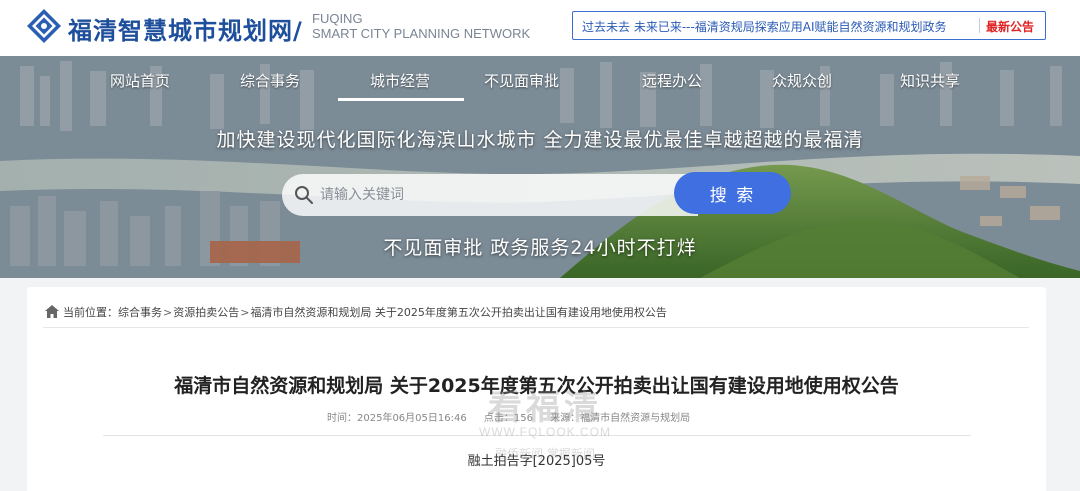 The width and height of the screenshot is (1080, 491). I want to click on search-button: 搜 索, so click(732, 193).